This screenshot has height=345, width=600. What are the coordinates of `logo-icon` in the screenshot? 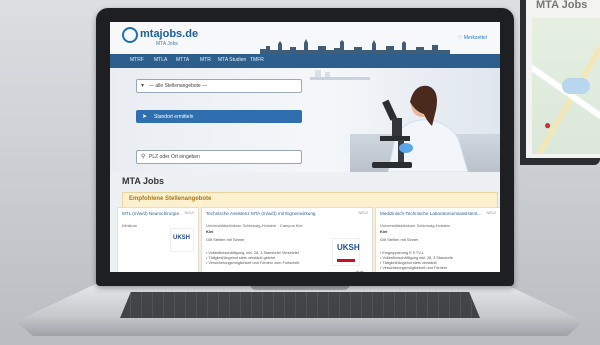 It's located at (130, 35).